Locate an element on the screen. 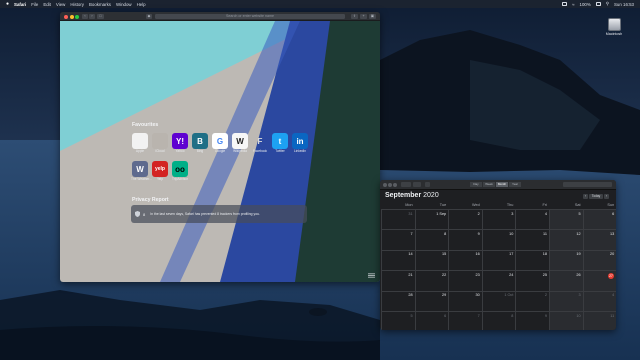 This screenshot has height=360, width=640. day-cell: 16 is located at coordinates (465, 260).